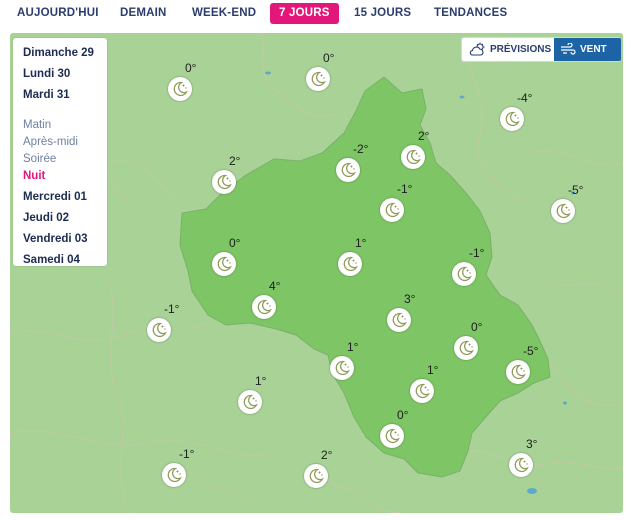 This screenshot has width=631, height=520. Describe the element at coordinates (477, 49) in the screenshot. I see `cloud-sun-icon` at that location.